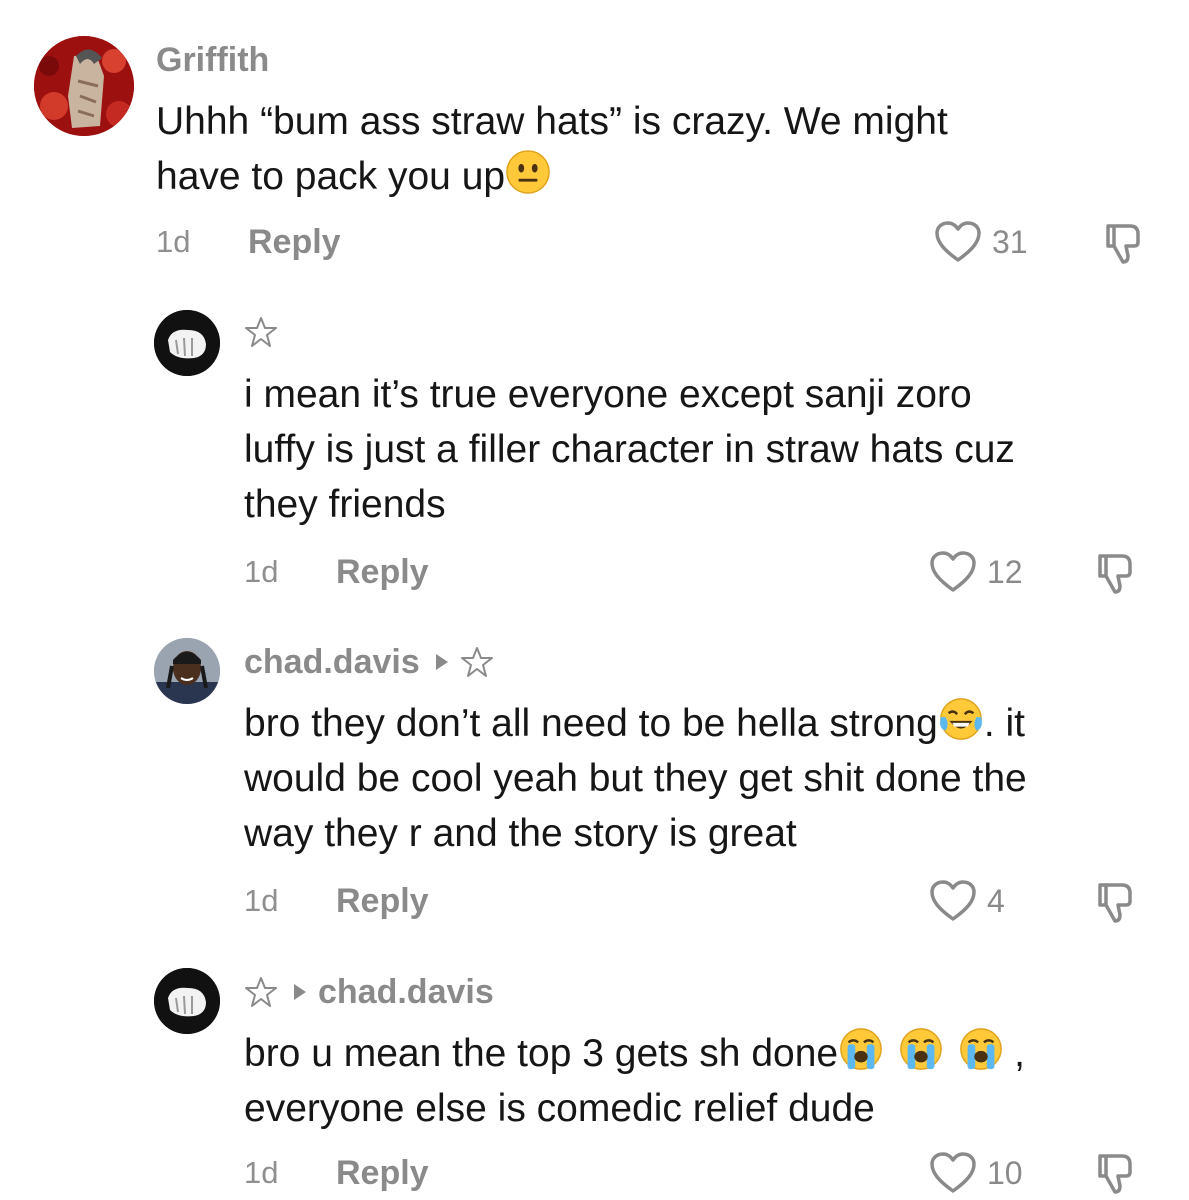 The image size is (1189, 1200). I want to click on comment-line: way they r and the story is great, so click(520, 833).